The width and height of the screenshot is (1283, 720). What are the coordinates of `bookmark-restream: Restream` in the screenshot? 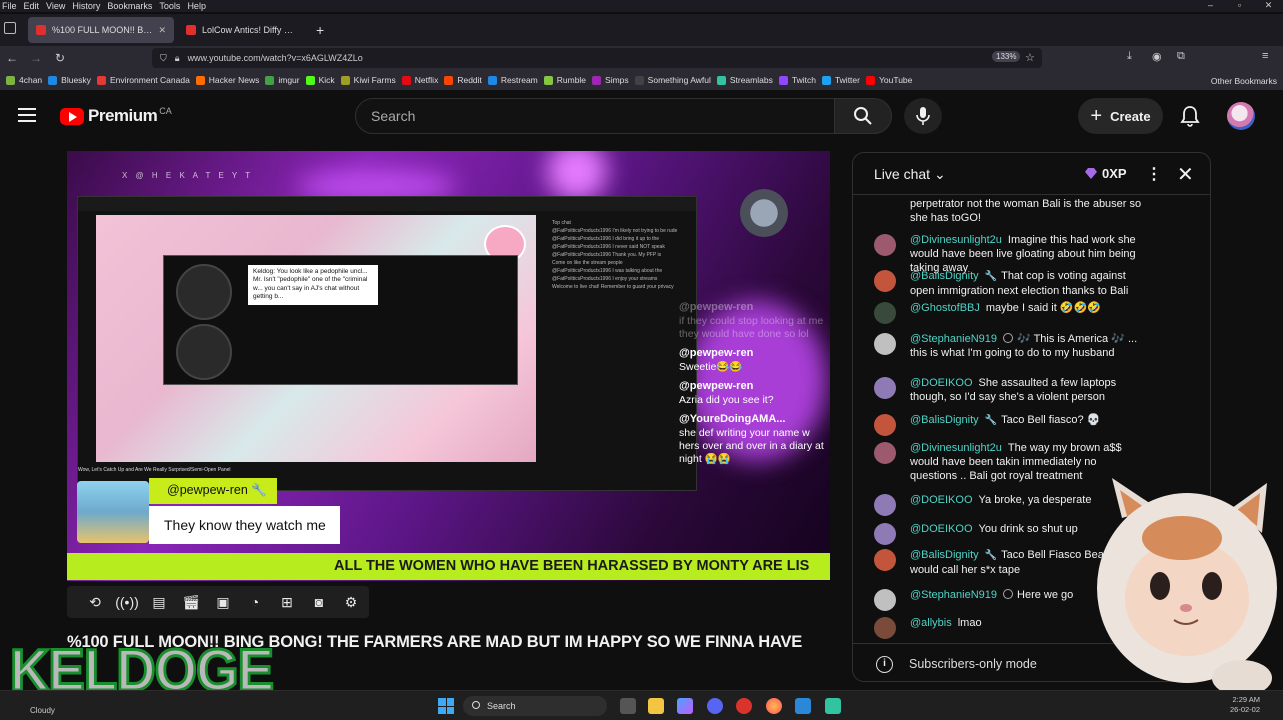 It's located at (512, 80).